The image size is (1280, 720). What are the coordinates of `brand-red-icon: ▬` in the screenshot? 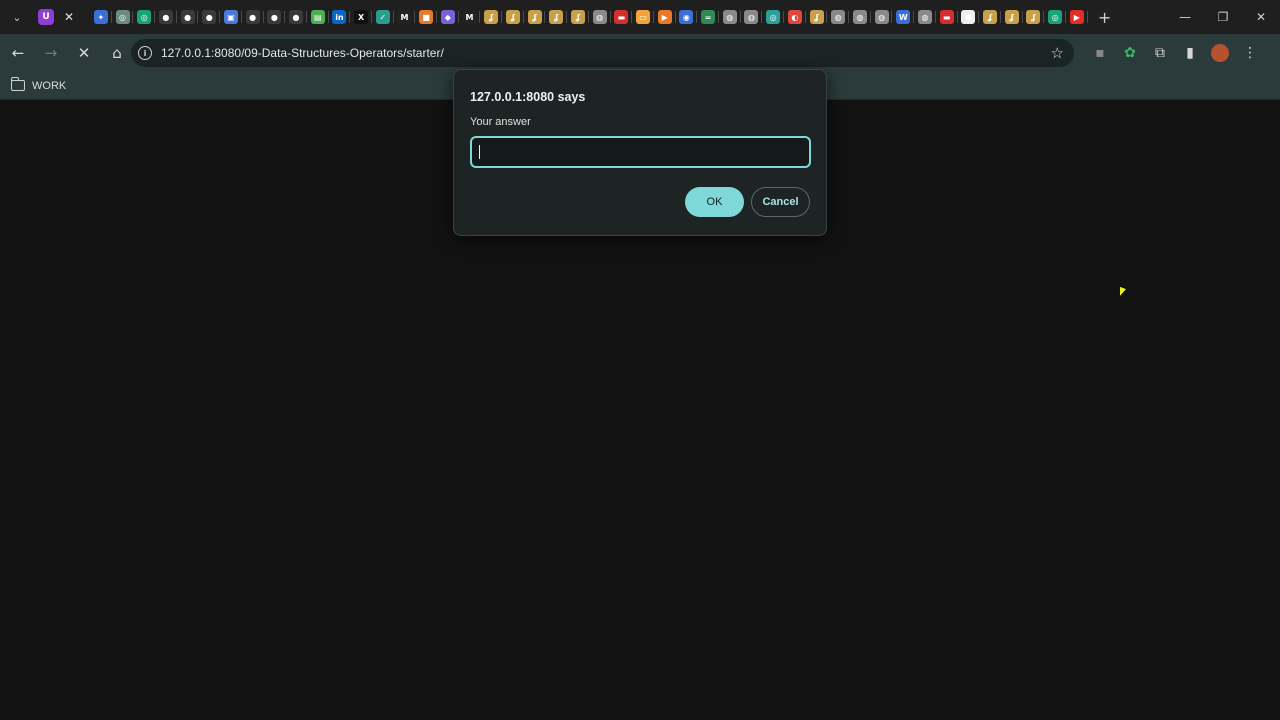 It's located at (946, 17).